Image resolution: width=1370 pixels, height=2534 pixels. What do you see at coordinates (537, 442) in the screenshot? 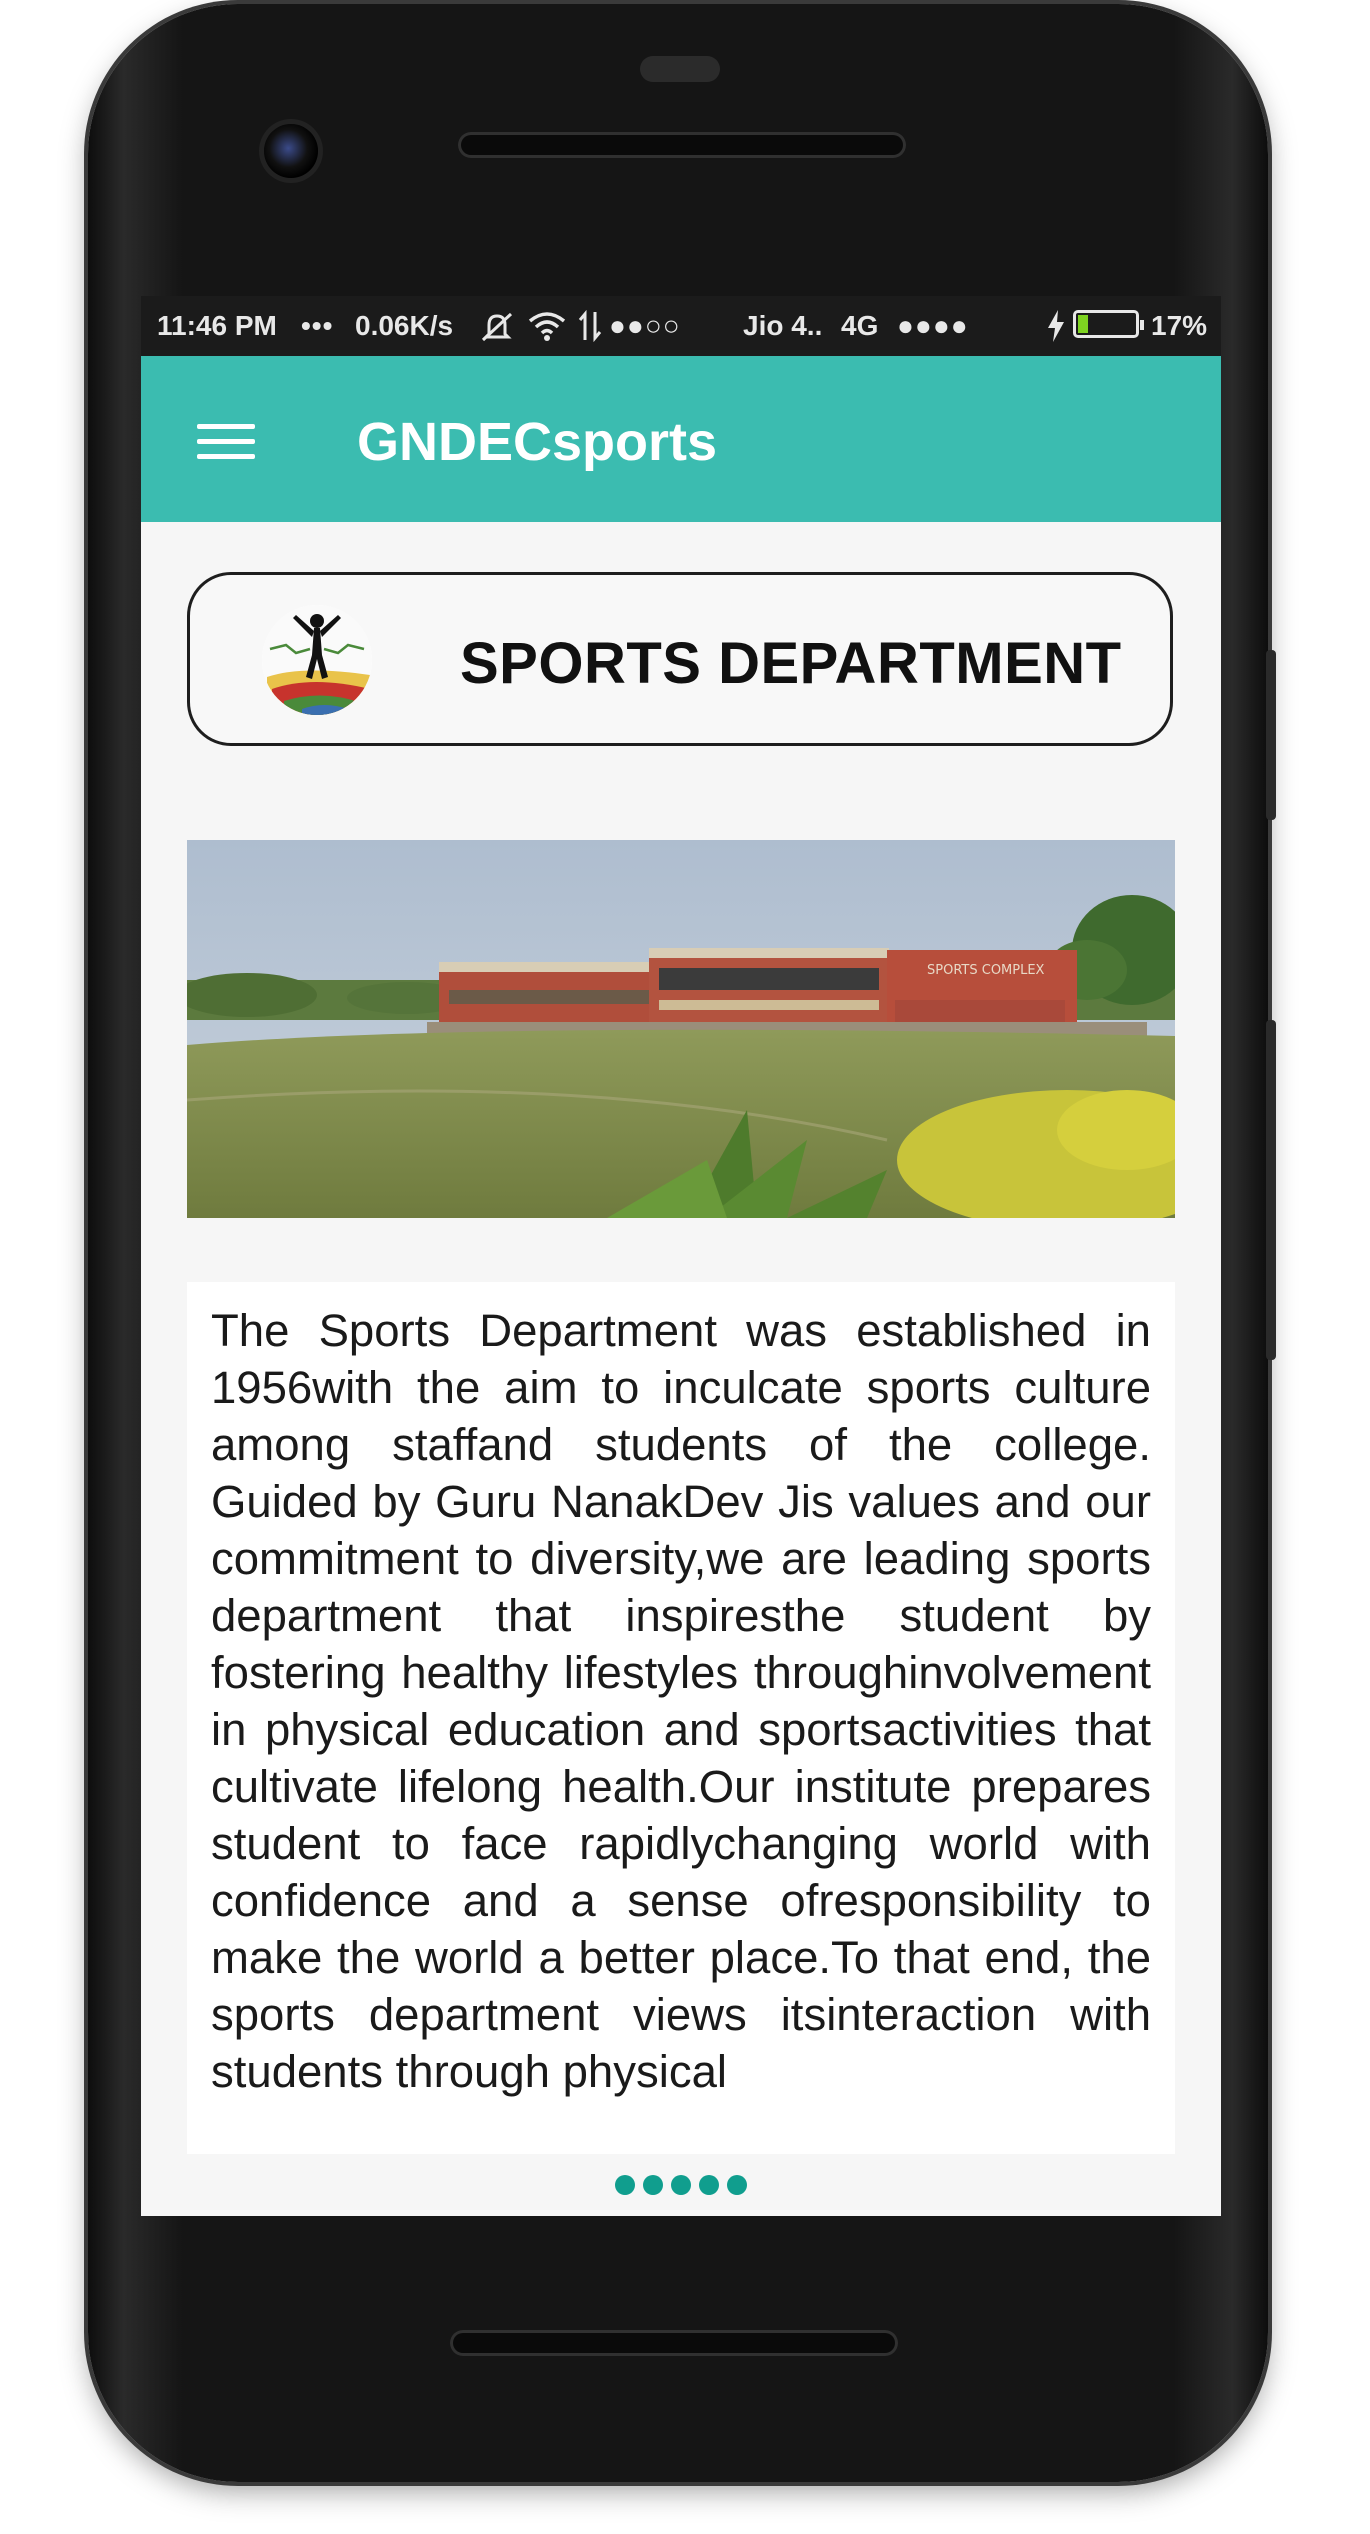
I see `app-title: GNDECsports` at bounding box center [537, 442].